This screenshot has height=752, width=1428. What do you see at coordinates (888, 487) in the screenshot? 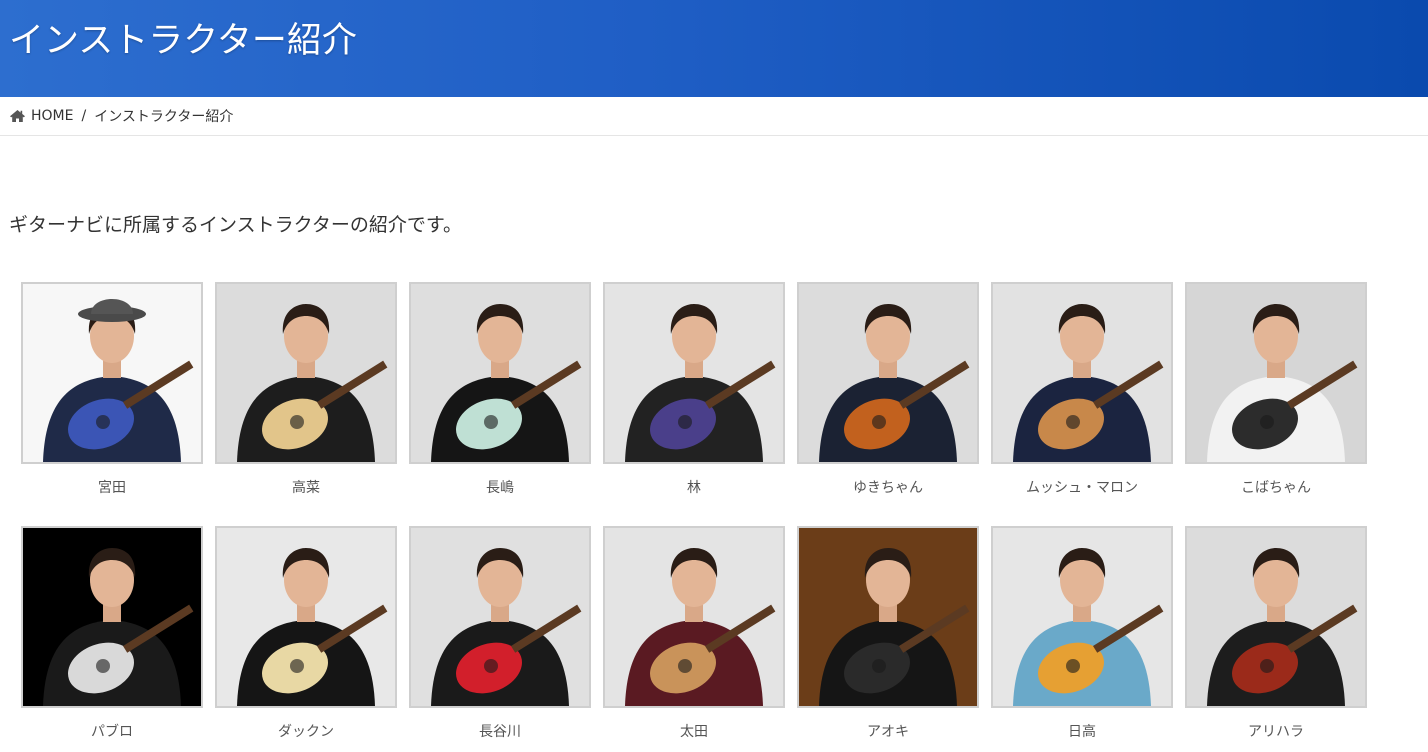
I see `instructor-name: ゆきちゃん` at bounding box center [888, 487].